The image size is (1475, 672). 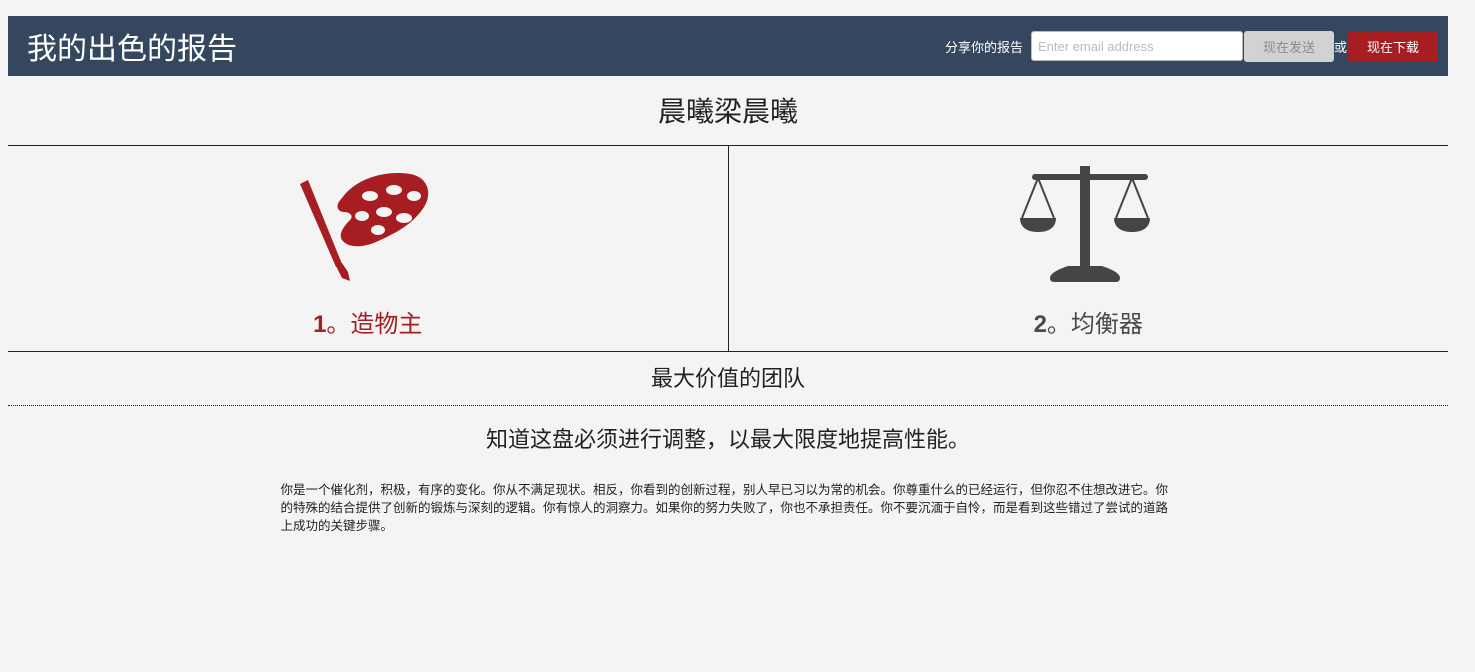 I want to click on strength-card-balancer: 2。均衡器, so click(x=1088, y=248).